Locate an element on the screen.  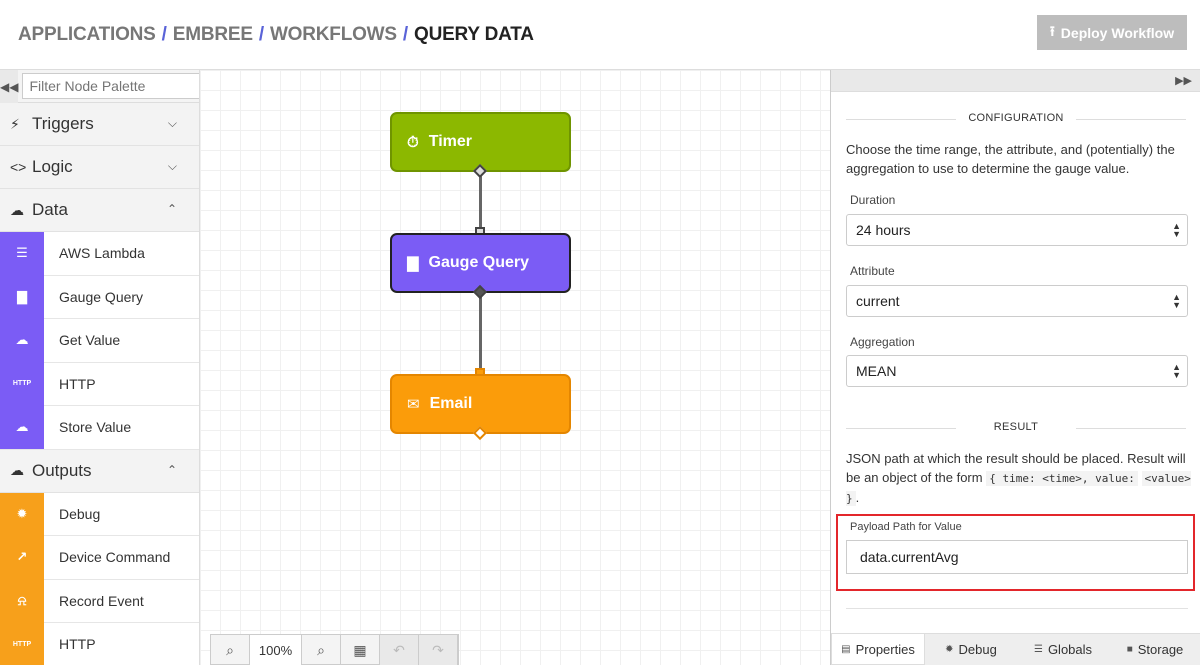
double-chevron-left-icon: ◀◀ is located at coordinates (9, 86).